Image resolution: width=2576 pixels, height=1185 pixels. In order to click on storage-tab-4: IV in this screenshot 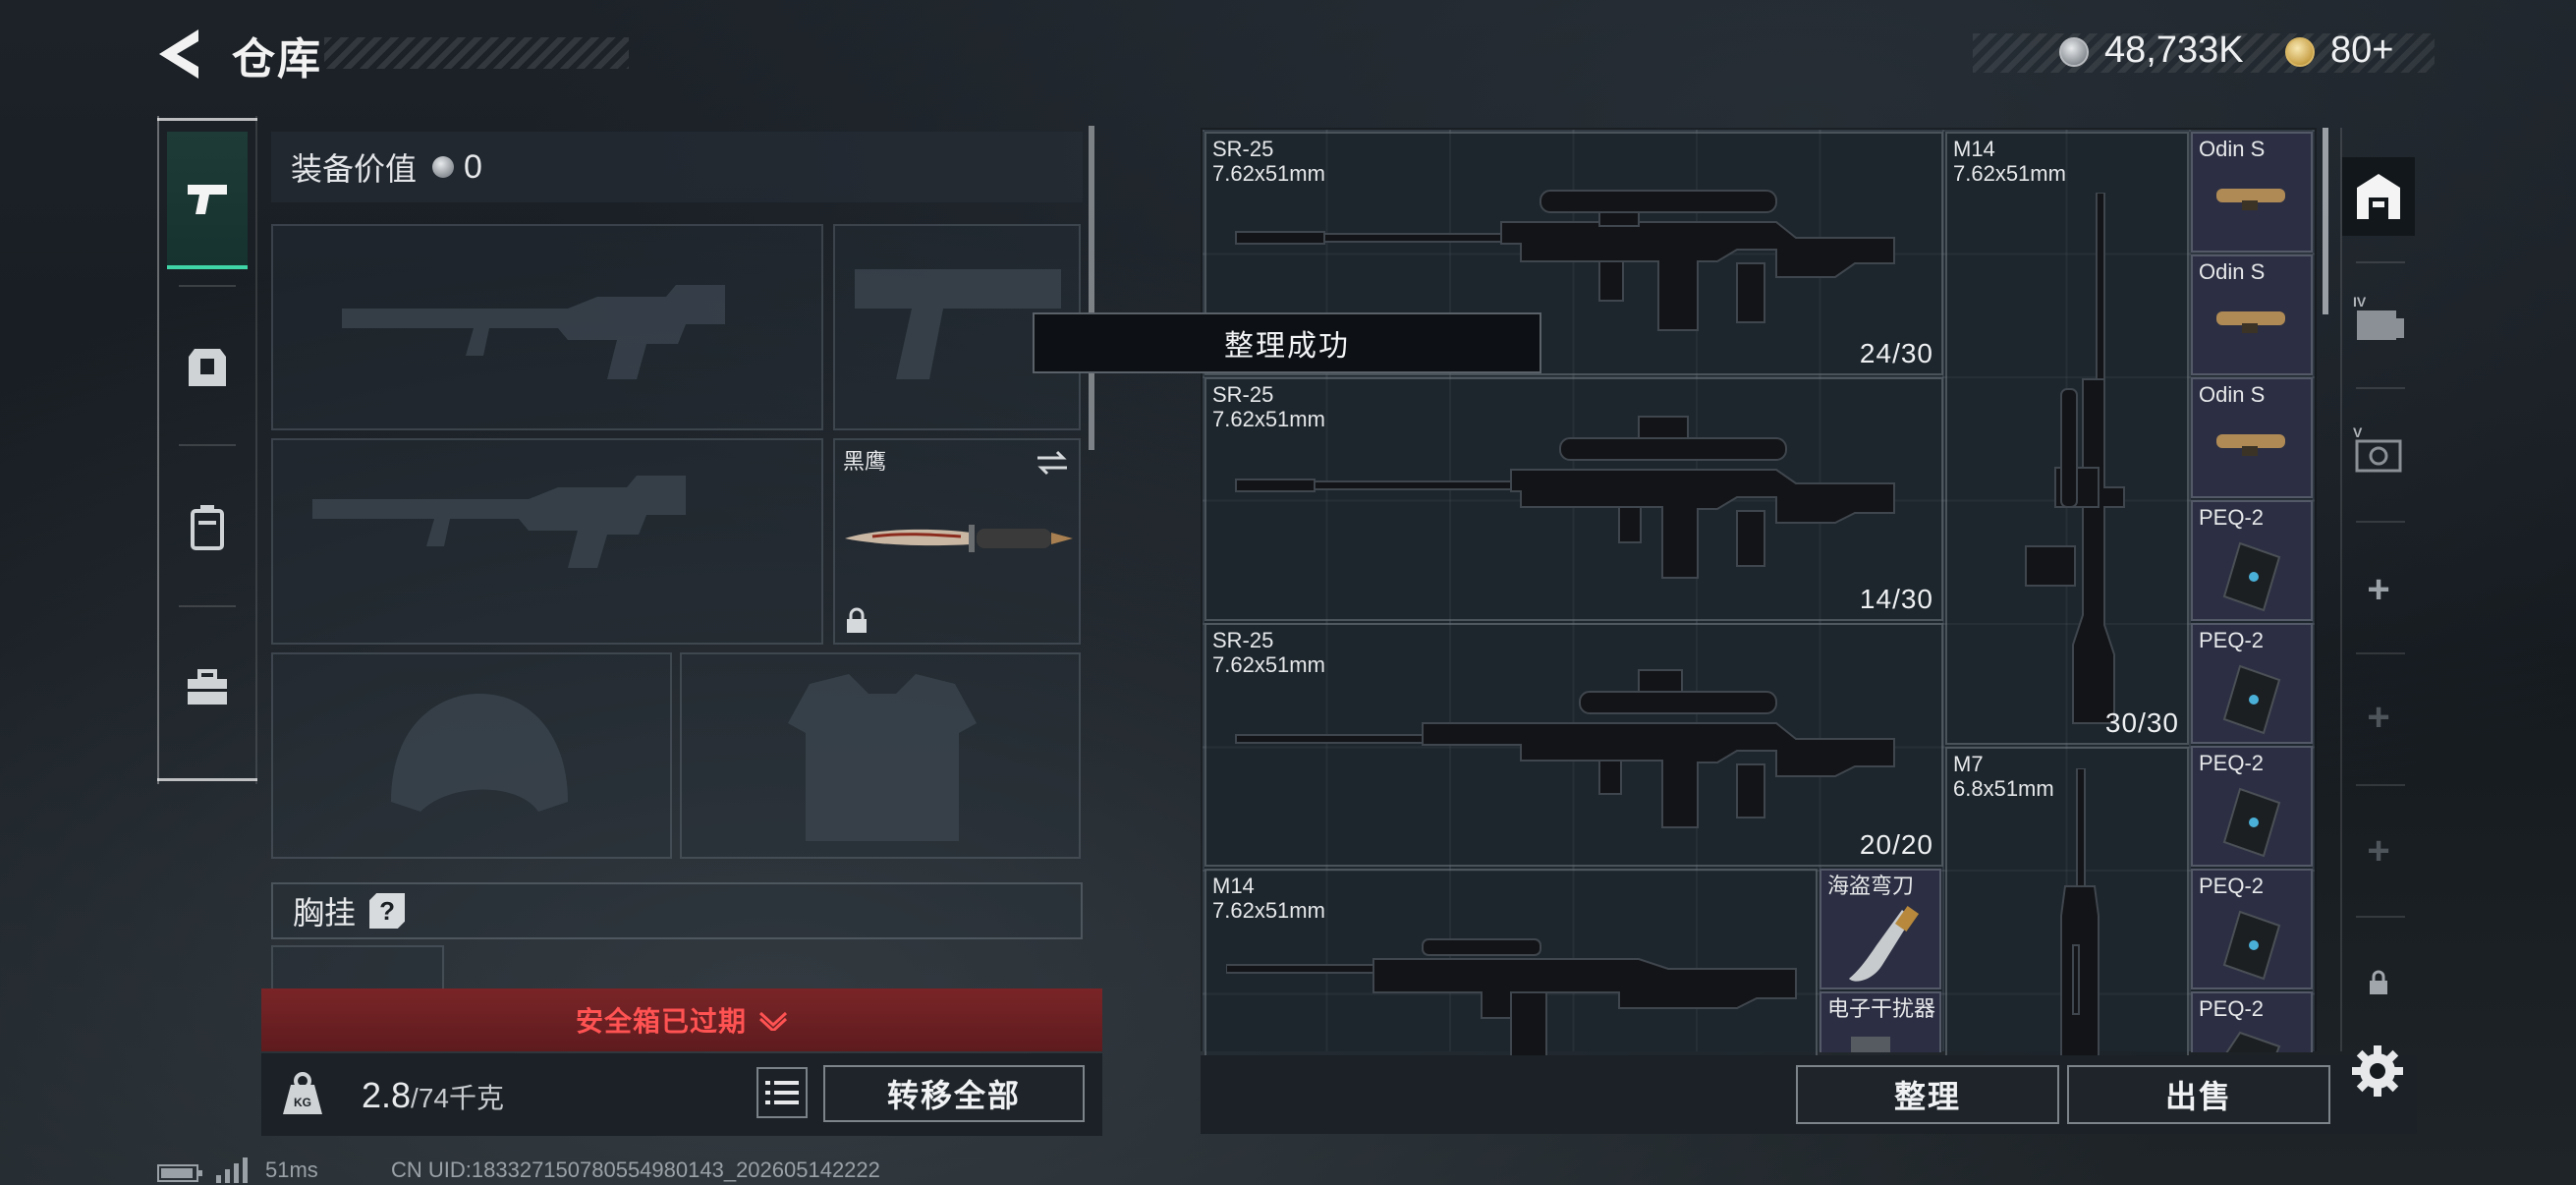, I will do `click(2378, 320)`.